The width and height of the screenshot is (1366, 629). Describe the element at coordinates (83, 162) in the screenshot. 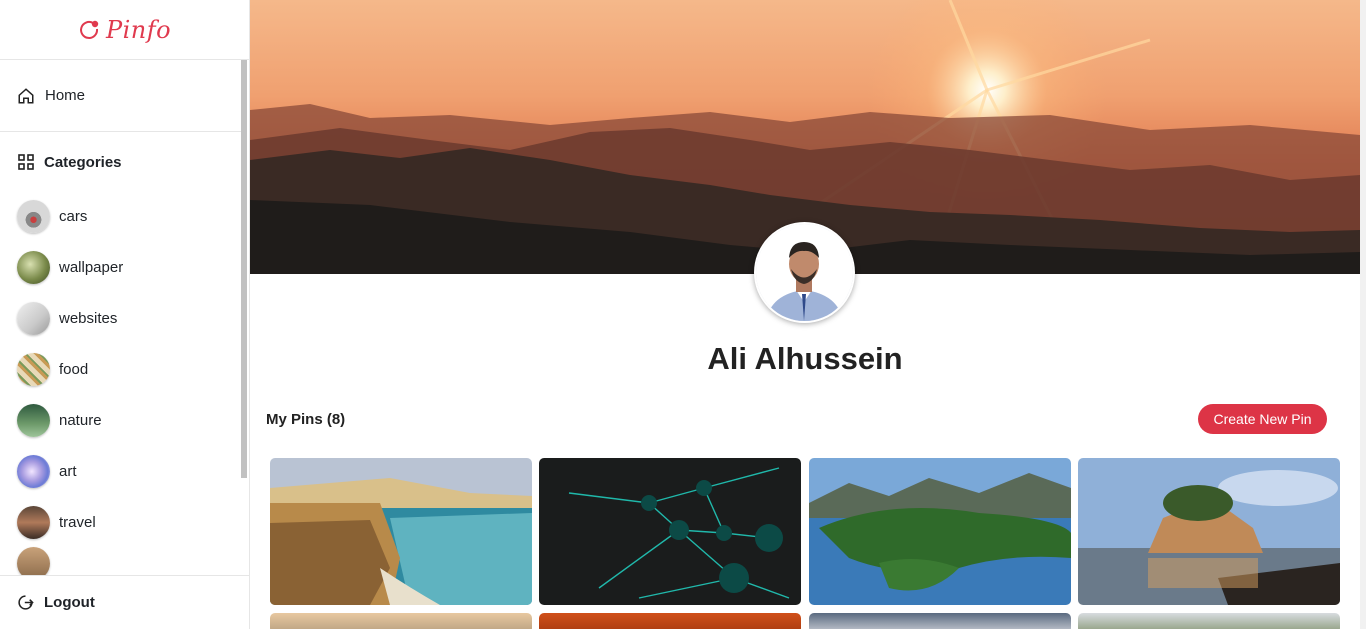

I see `categories-title: Categories` at that location.